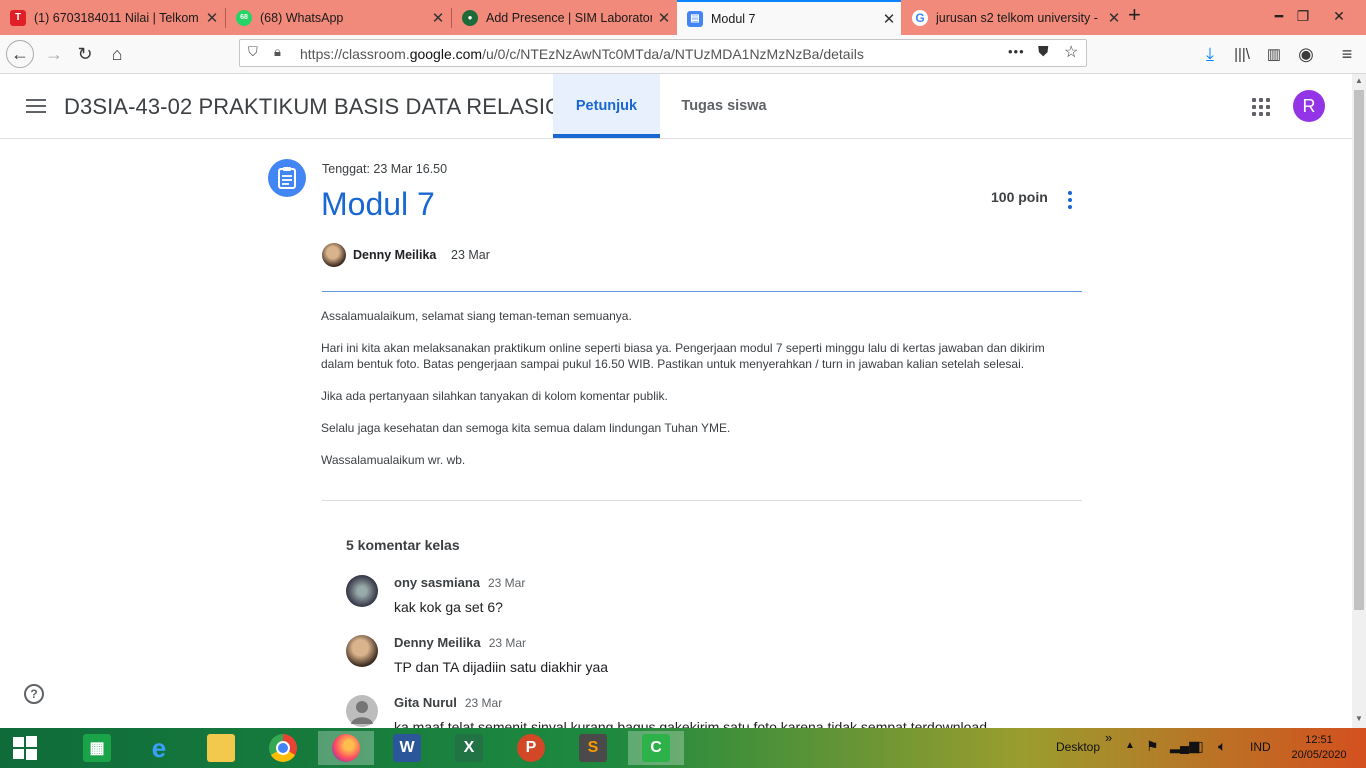  What do you see at coordinates (283, 748) in the screenshot?
I see `taskbar-chrome` at bounding box center [283, 748].